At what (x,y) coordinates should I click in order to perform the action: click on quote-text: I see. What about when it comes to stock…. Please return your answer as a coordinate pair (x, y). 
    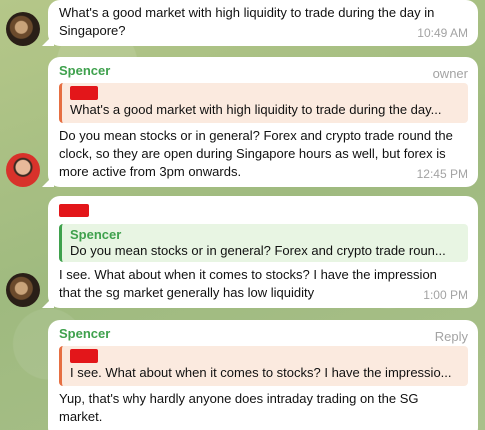
    Looking at the image, I should click on (261, 372).